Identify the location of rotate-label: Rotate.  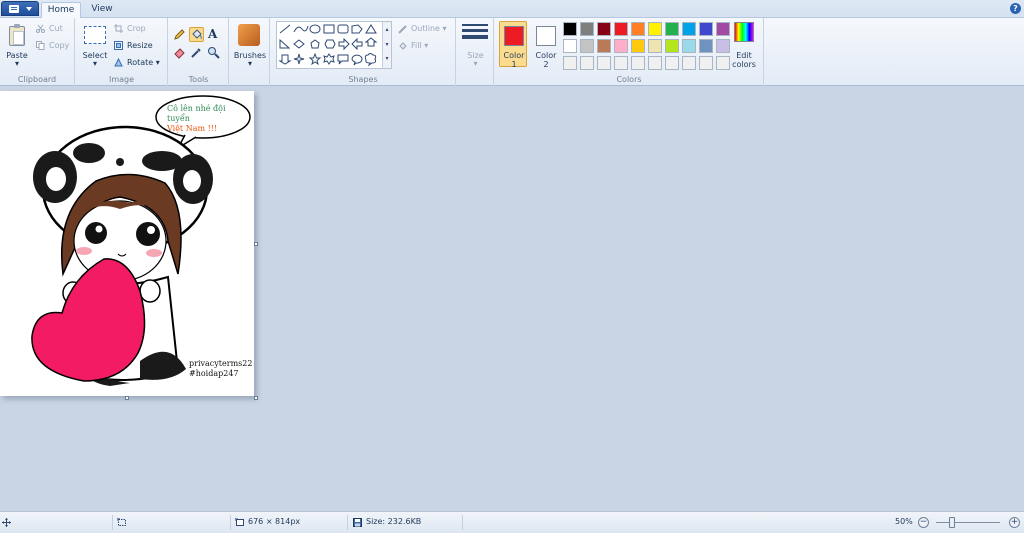
(140, 62).